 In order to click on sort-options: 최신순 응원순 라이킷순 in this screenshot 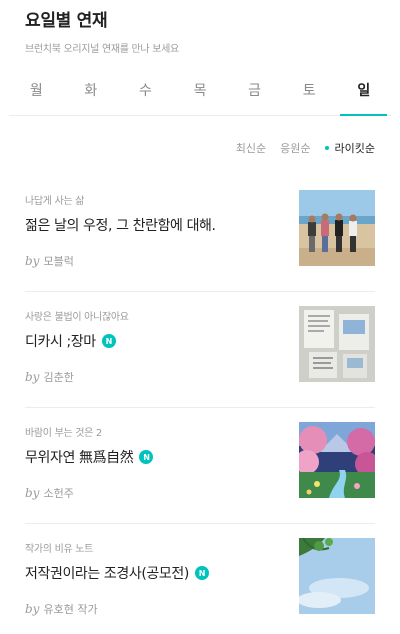, I will do `click(298, 148)`.